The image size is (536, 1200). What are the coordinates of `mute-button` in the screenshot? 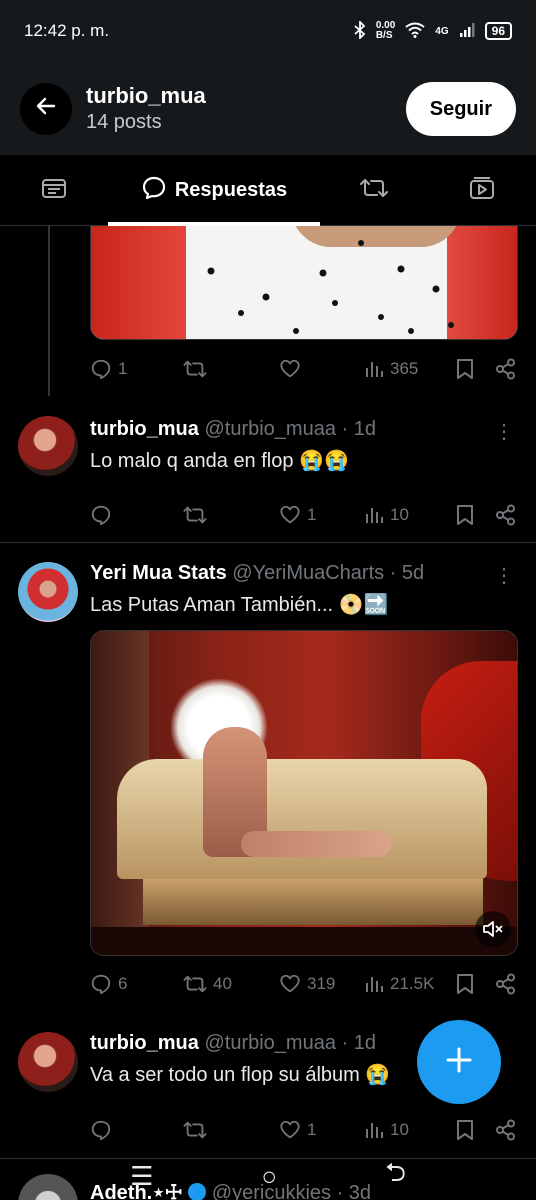 It's located at (493, 929).